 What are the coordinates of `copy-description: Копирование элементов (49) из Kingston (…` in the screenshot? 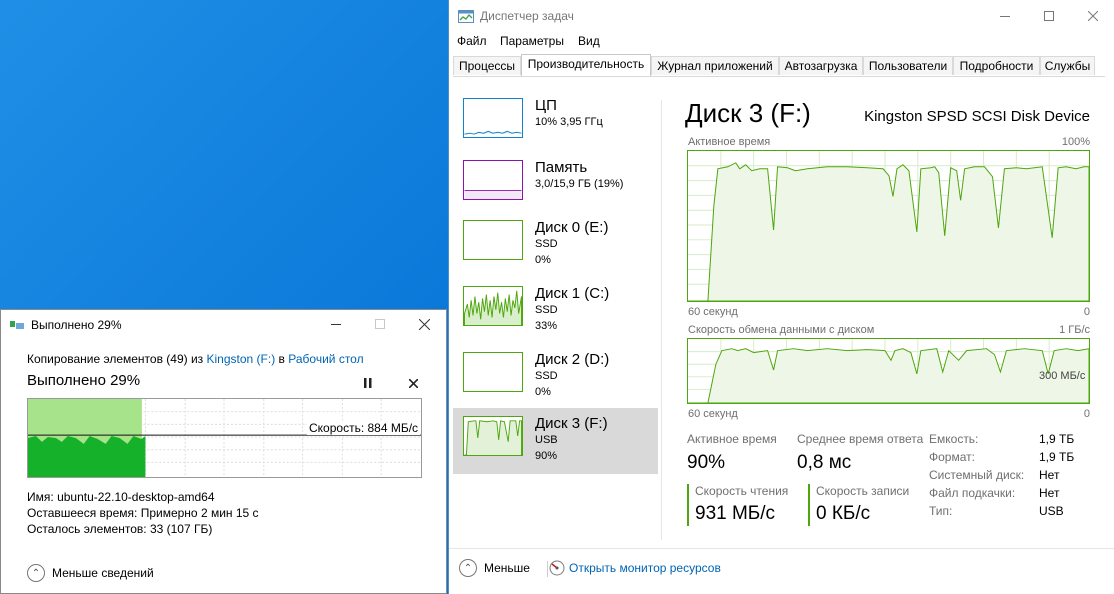 It's located at (195, 359).